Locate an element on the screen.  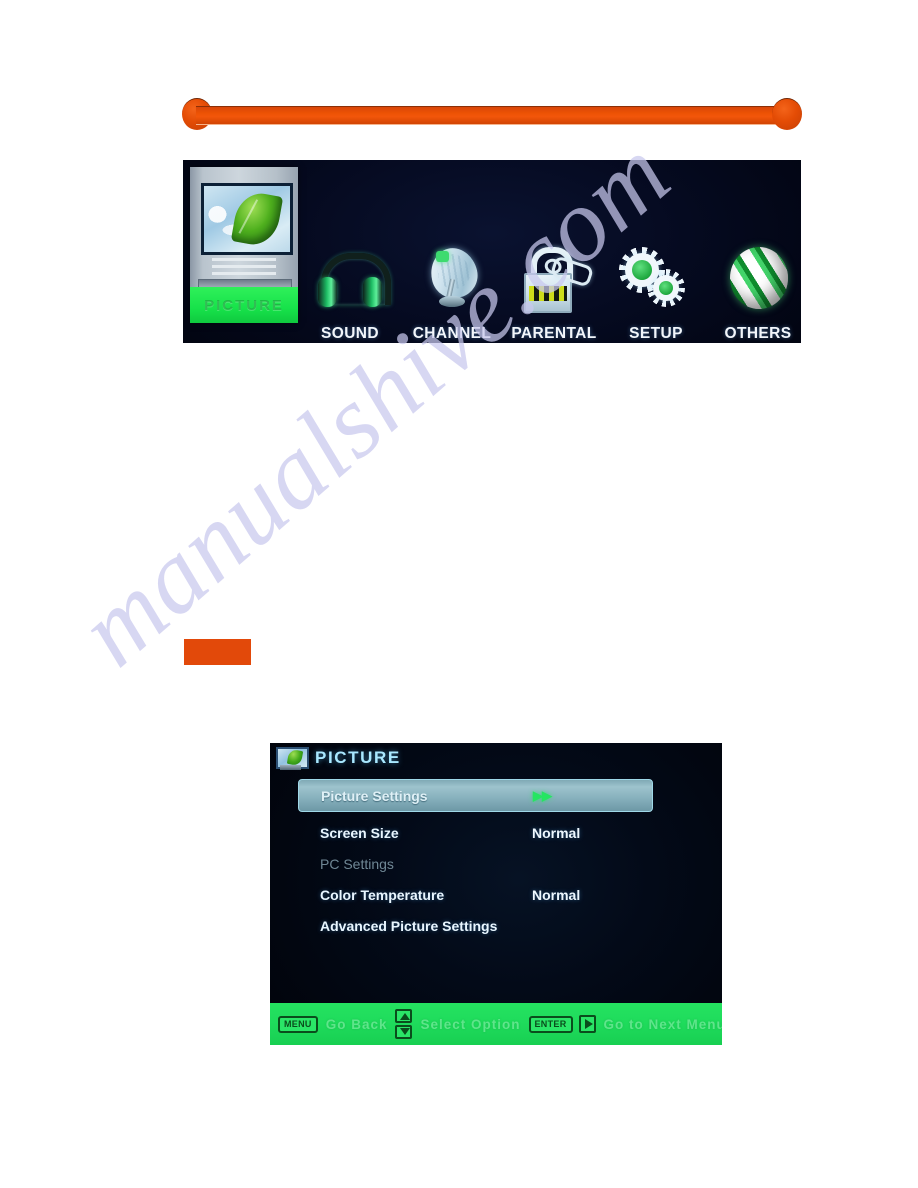
picture-label-strip: PICTURE is located at coordinates (244, 305).